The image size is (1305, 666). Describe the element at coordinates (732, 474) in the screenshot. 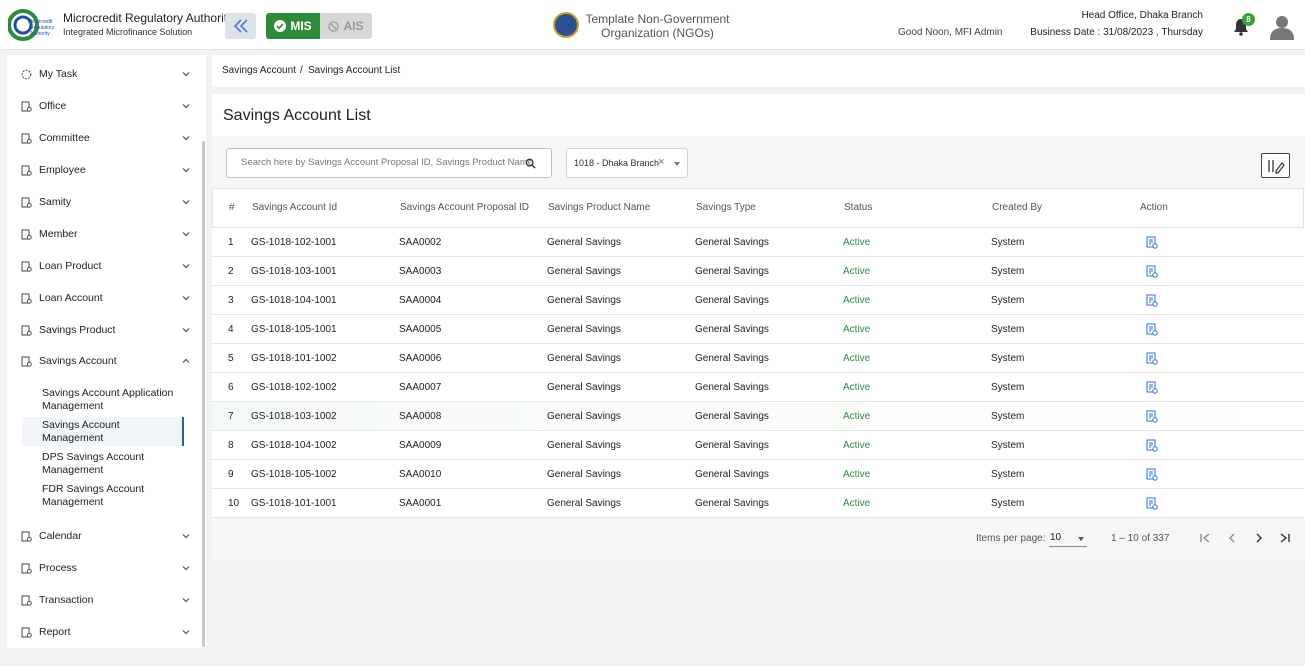

I see `cell-savings-type: General Savings` at that location.